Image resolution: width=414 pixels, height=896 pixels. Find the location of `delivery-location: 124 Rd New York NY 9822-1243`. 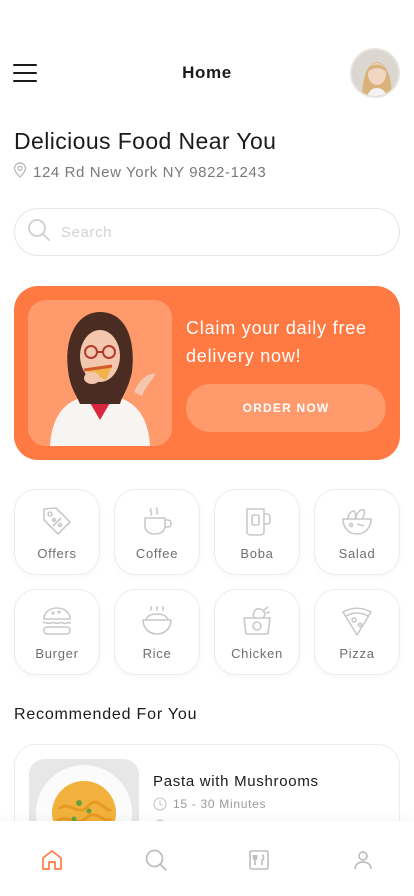

delivery-location: 124 Rd New York NY 9822-1243 is located at coordinates (139, 172).